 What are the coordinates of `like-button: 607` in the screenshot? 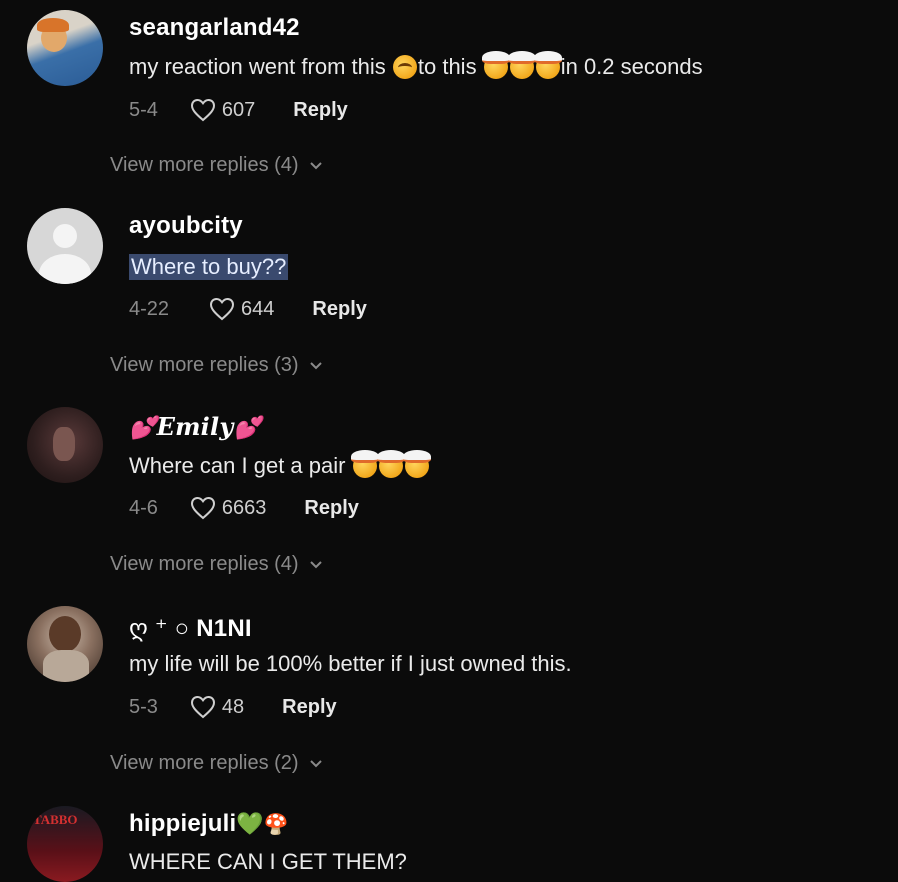 It's located at (222, 110).